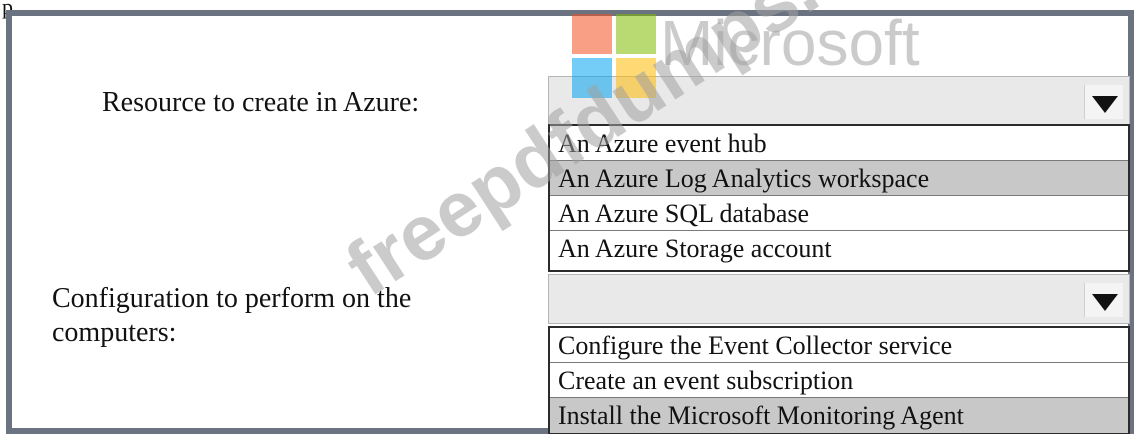 Image resolution: width=1144 pixels, height=440 pixels. I want to click on resource-label: Resource to create in Azure:, so click(261, 102).